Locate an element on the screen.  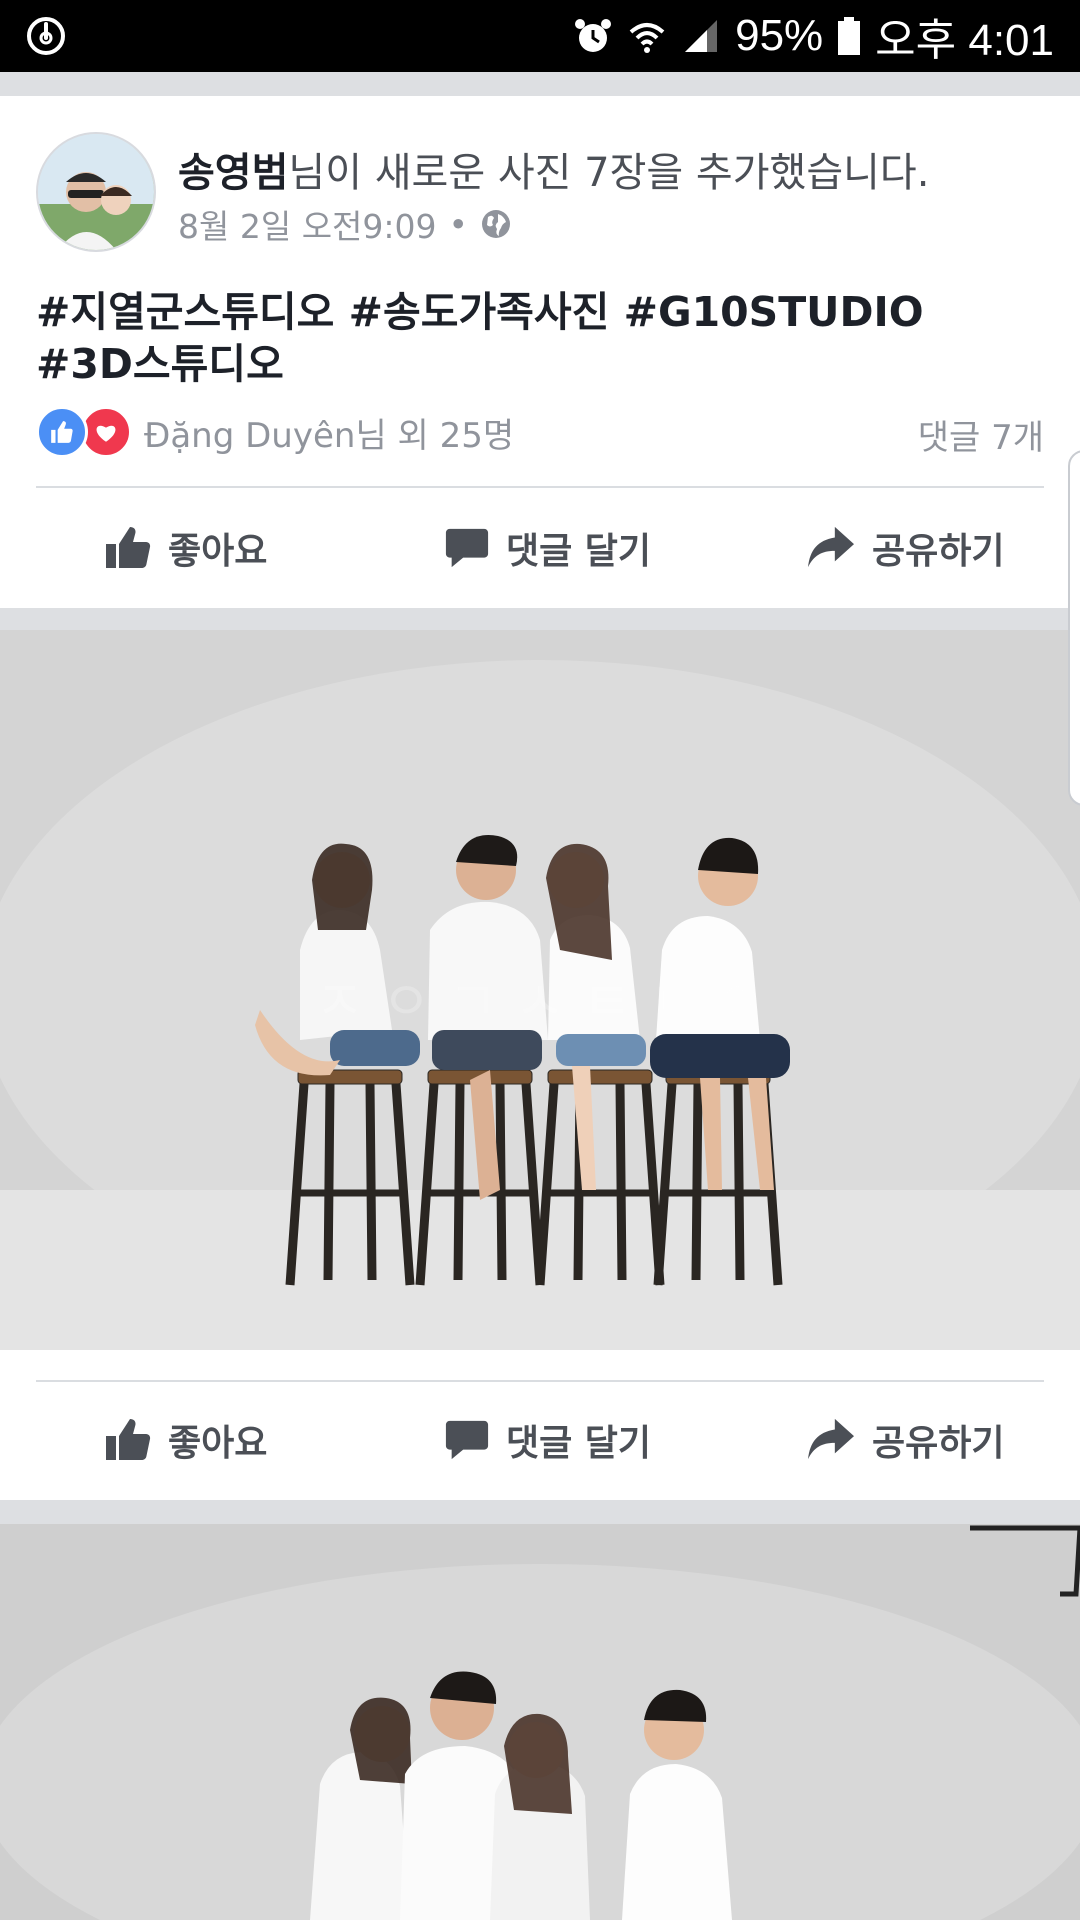
scroll-handle is located at coordinates (1074, 628).